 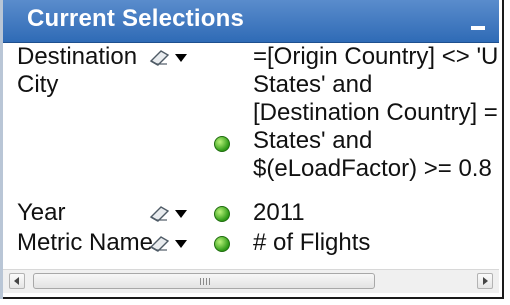 I want to click on horizontal-scrollbar, so click(x=251, y=281).